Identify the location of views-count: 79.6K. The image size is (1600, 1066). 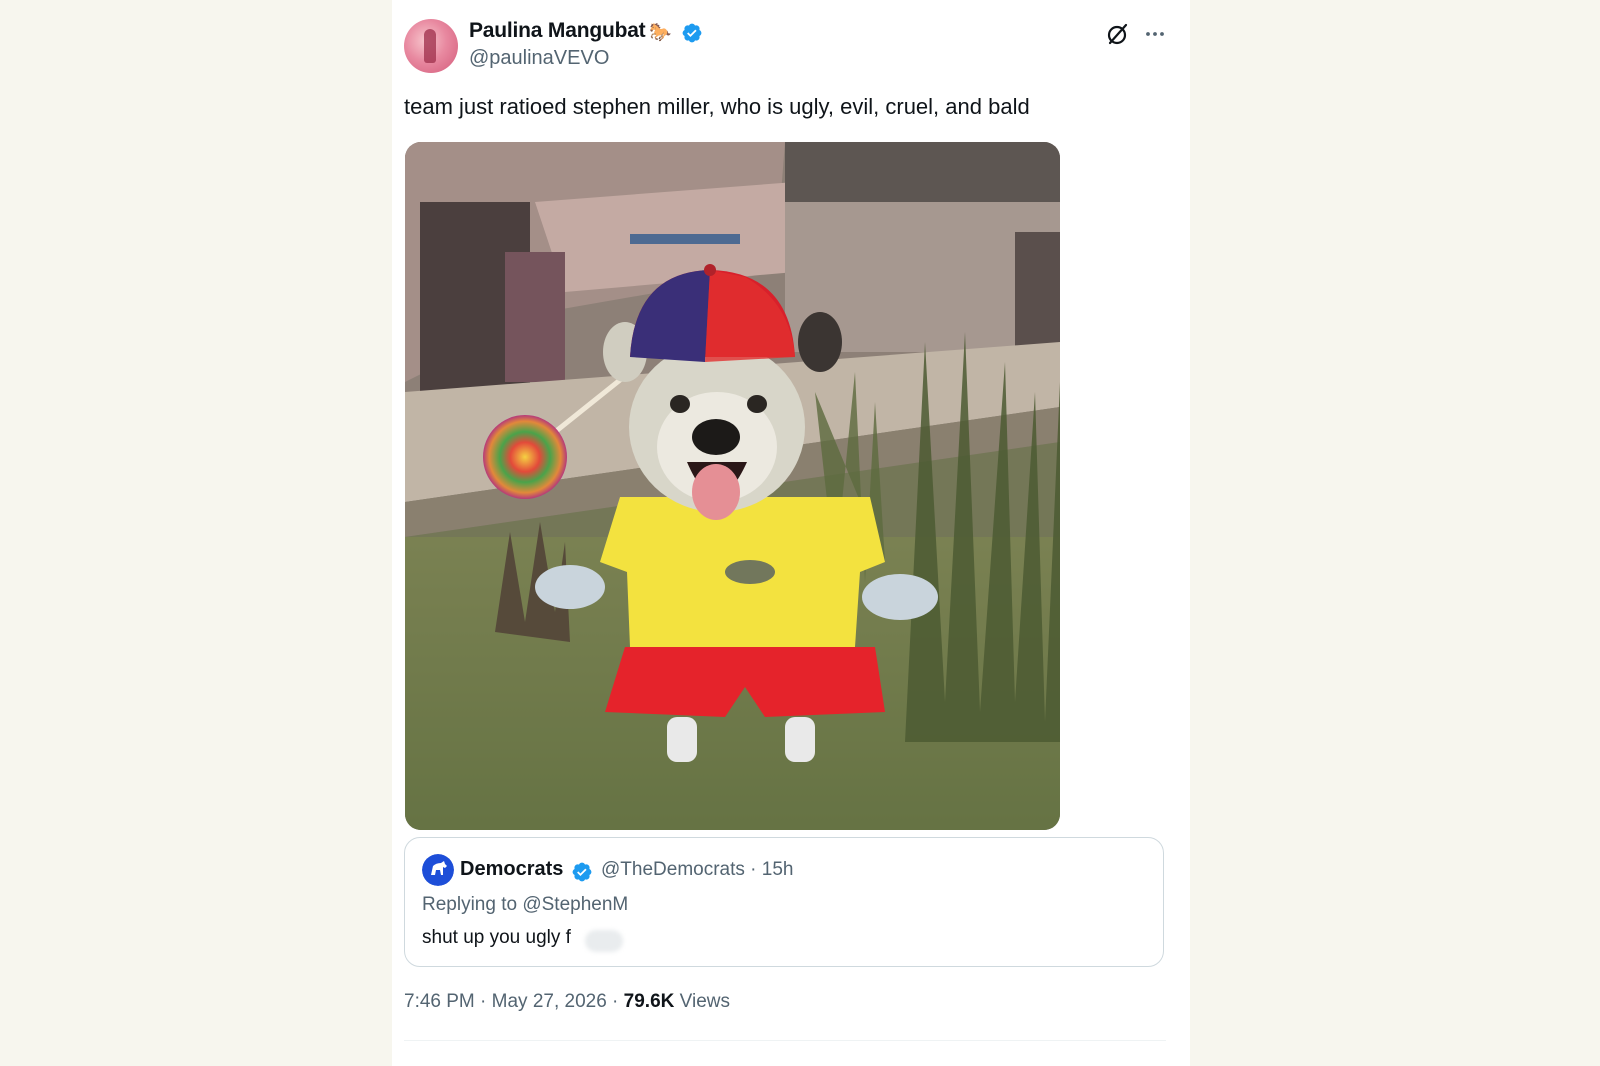
(649, 1001).